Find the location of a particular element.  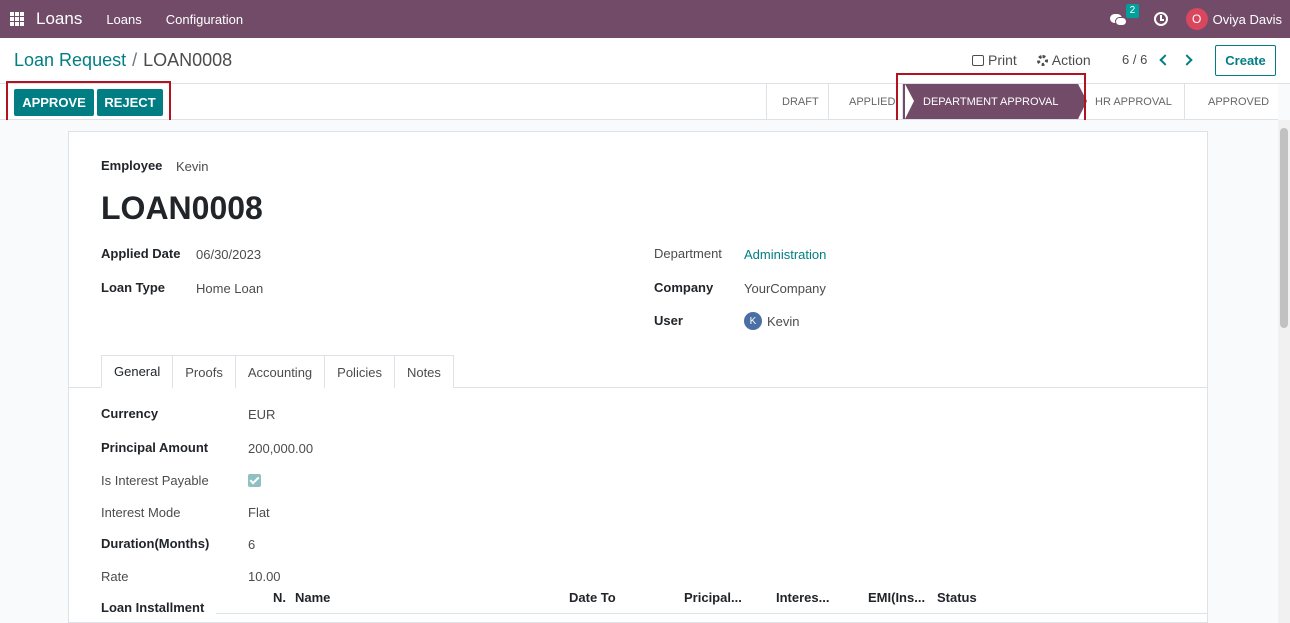

print-button: Print is located at coordinates (994, 60).